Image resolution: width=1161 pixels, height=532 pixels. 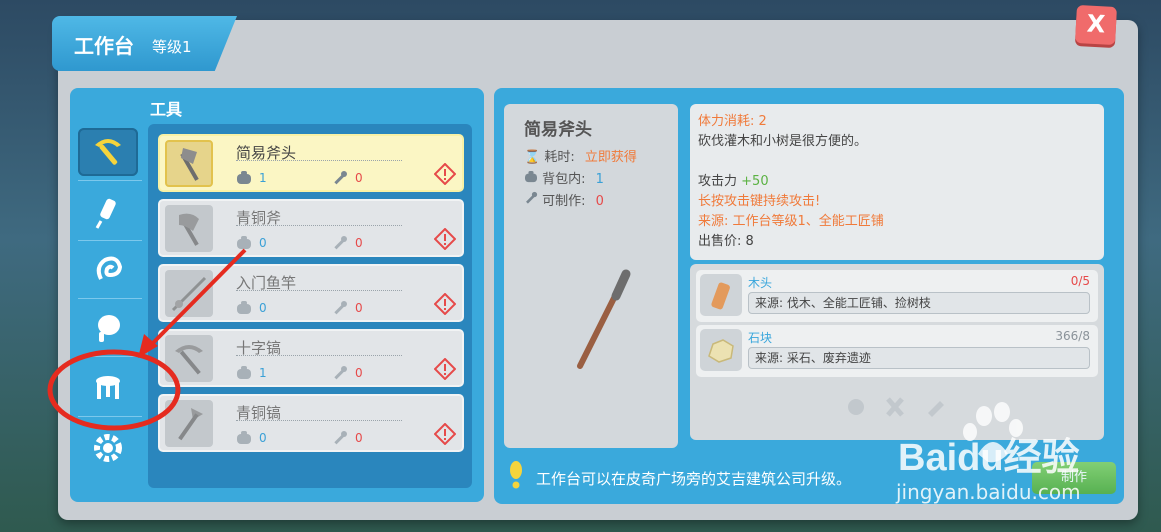 What do you see at coordinates (144, 43) in the screenshot?
I see `title-tab: 工作台 等级1` at bounding box center [144, 43].